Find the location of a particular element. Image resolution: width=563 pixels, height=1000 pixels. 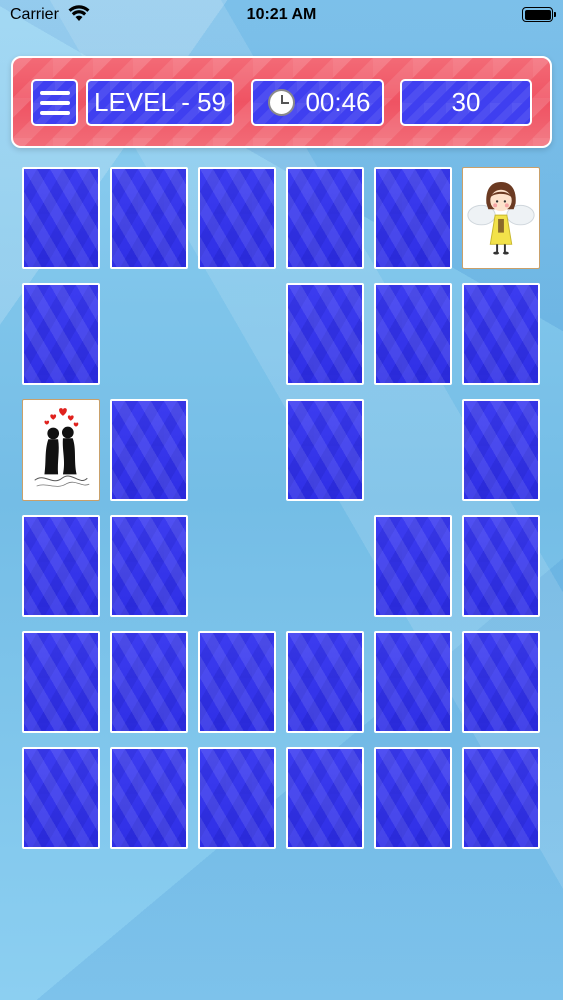

card-face-couple is located at coordinates (61, 450).